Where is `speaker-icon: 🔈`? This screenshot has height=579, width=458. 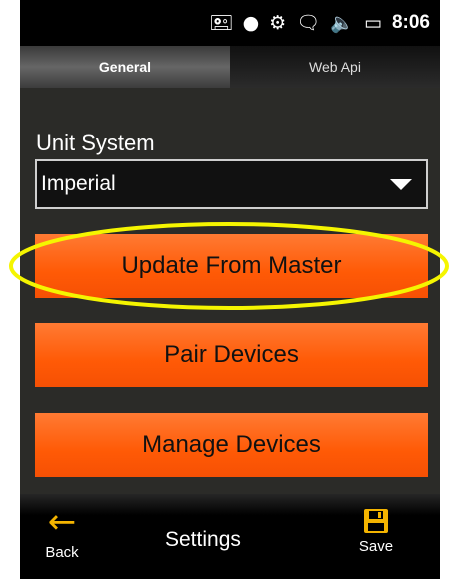
speaker-icon: 🔈 is located at coordinates (342, 22).